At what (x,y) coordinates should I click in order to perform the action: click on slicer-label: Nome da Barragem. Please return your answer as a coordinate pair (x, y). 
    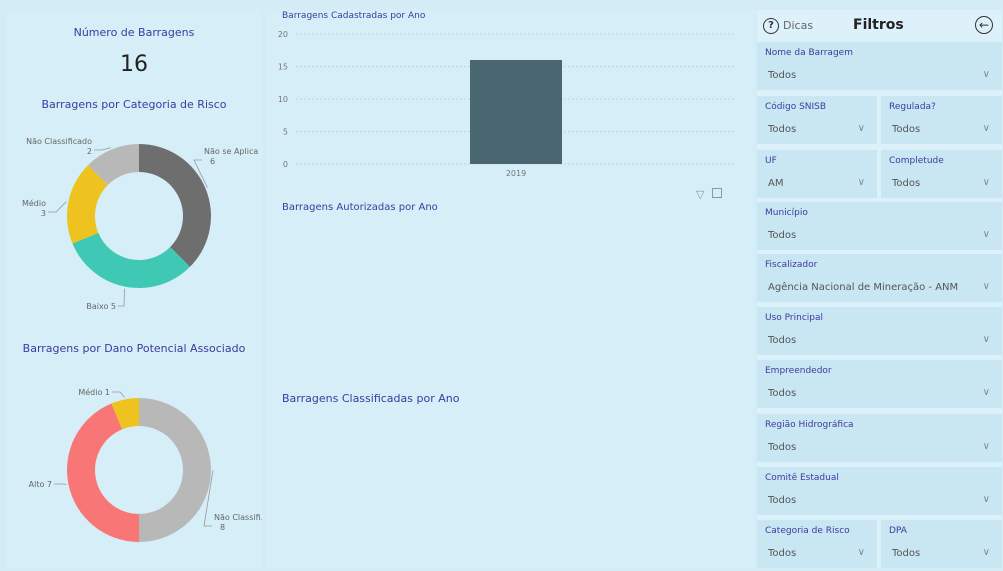
    Looking at the image, I should click on (809, 53).